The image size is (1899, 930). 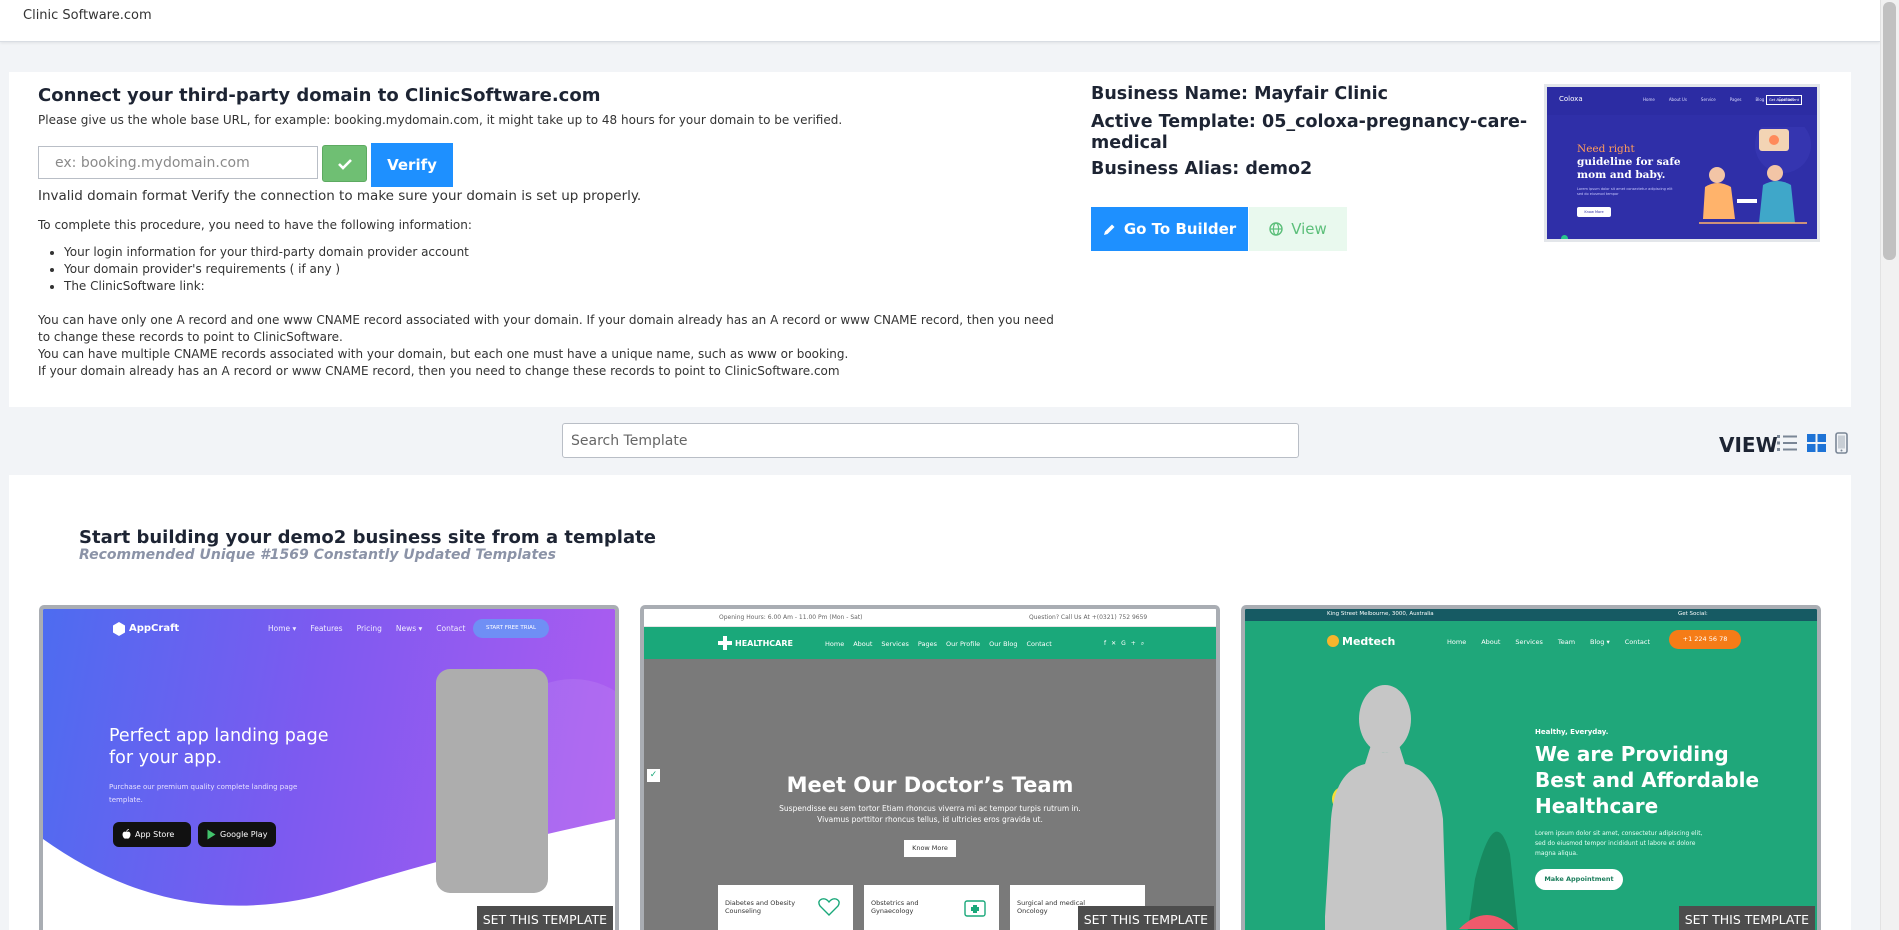 What do you see at coordinates (409, 628) in the screenshot?
I see `appcraft-nav-item: News ▾` at bounding box center [409, 628].